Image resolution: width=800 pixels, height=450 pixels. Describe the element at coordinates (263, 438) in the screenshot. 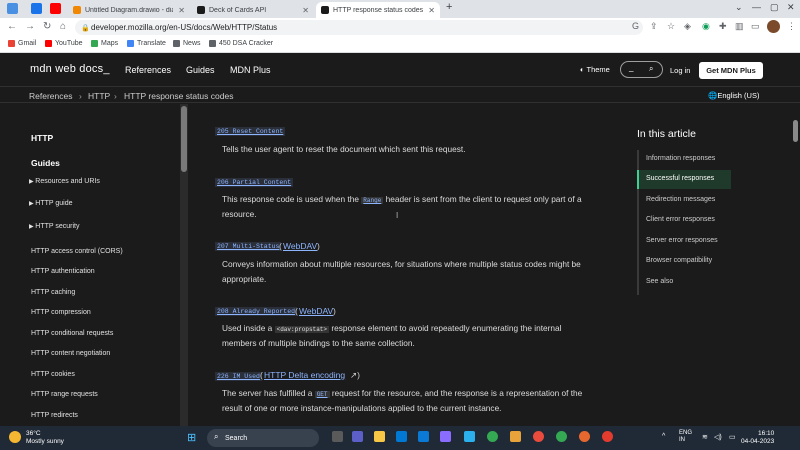

I see `taskbar-search: ⌕ Search` at that location.